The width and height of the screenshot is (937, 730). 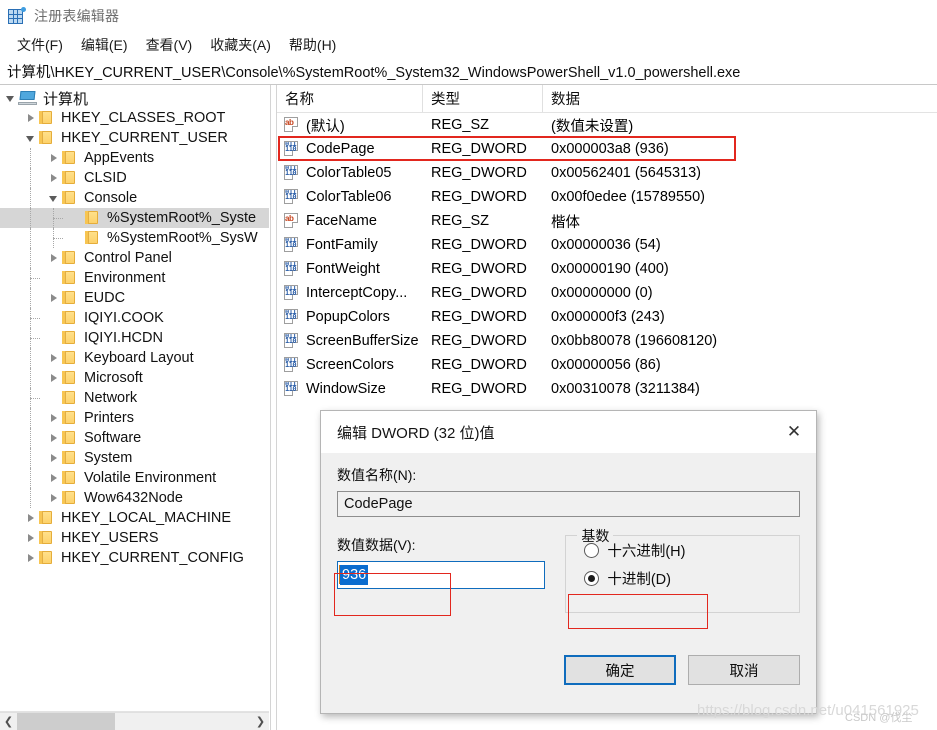 What do you see at coordinates (134, 218) in the screenshot?
I see `tree-item-systemroot-syste: %SystemRoot%_Syste` at bounding box center [134, 218].